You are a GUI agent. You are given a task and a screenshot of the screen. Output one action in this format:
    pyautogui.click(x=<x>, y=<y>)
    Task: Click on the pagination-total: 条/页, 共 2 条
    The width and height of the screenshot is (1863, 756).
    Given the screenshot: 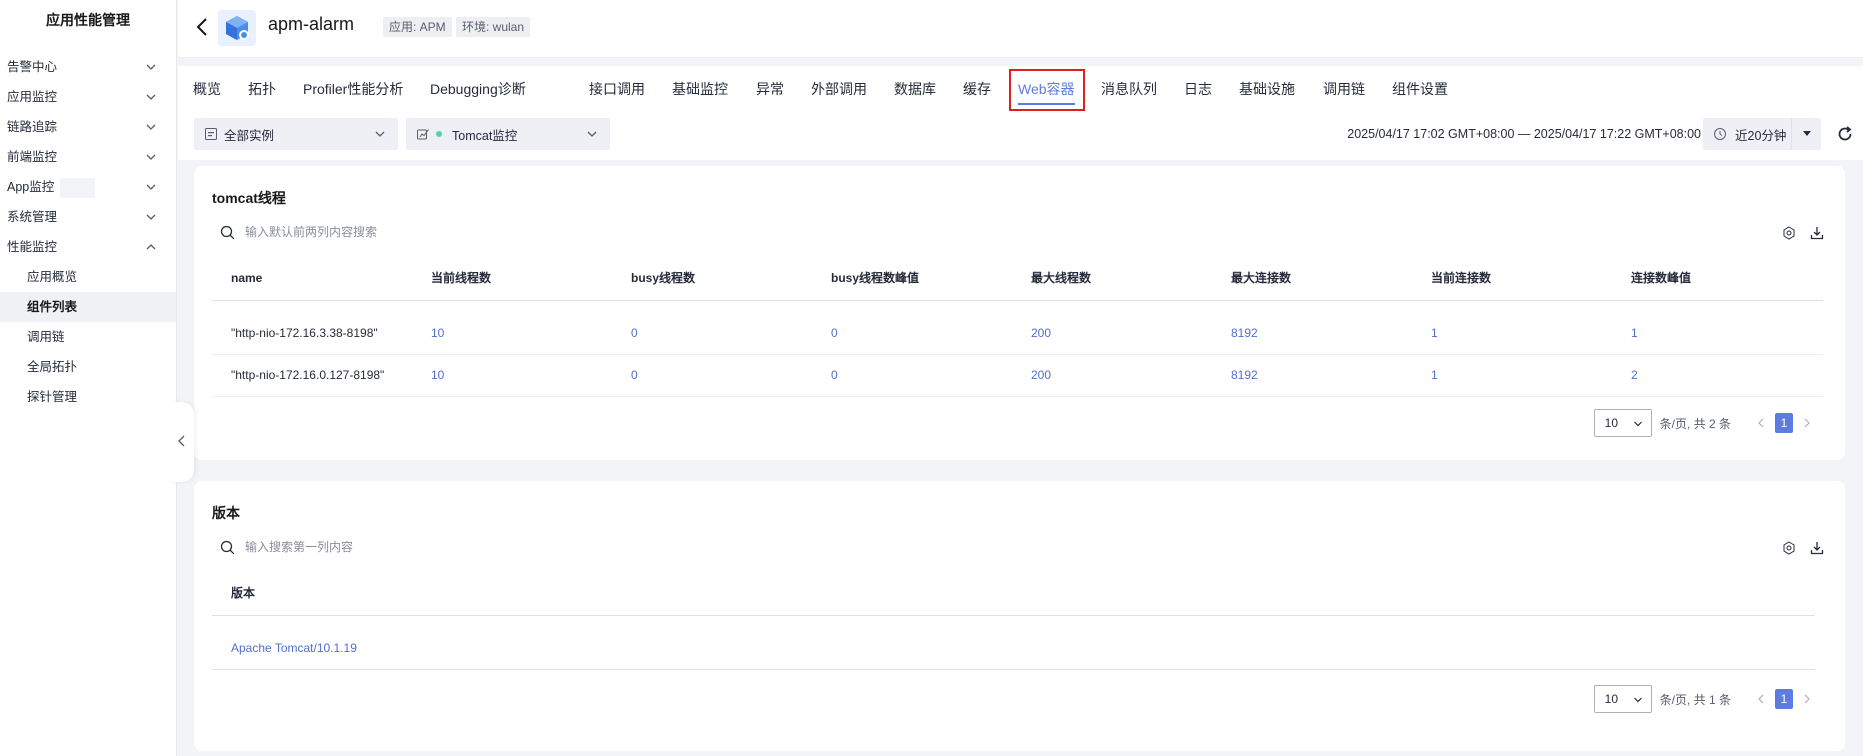 What is the action you would take?
    pyautogui.click(x=1695, y=423)
    